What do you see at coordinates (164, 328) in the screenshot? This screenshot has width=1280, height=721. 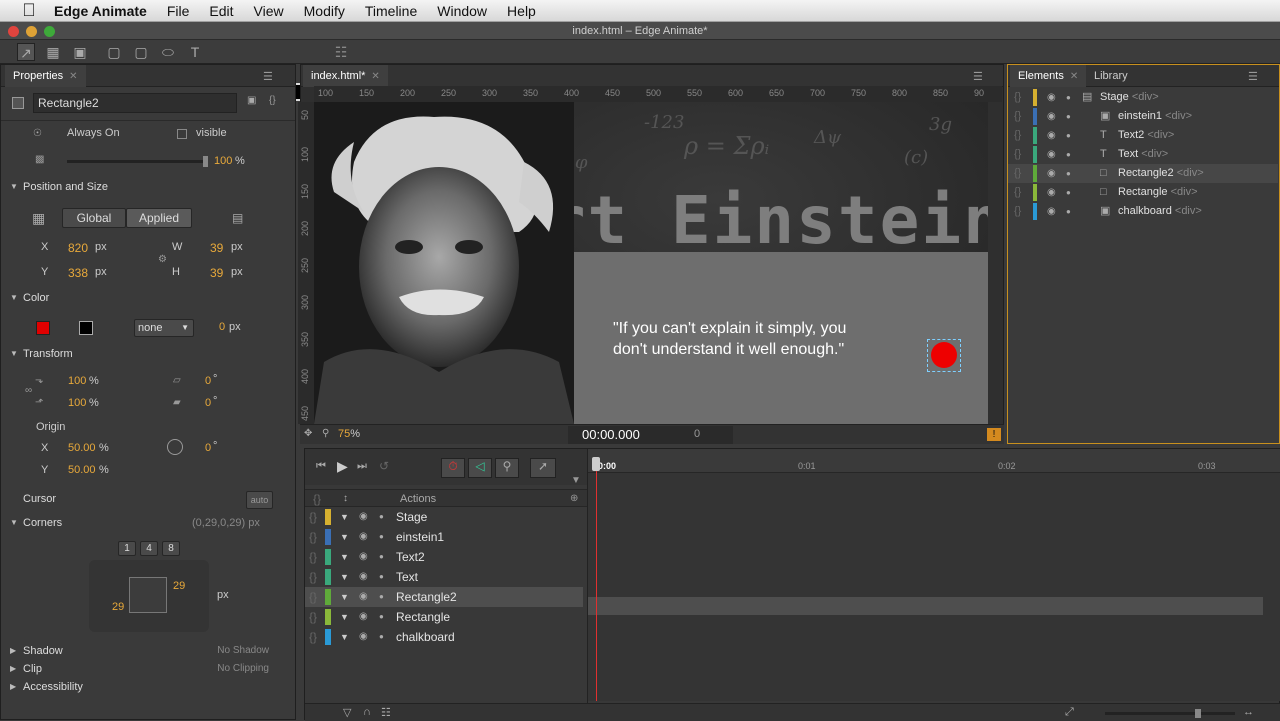 I see `border-style-select: none ▼` at bounding box center [164, 328].